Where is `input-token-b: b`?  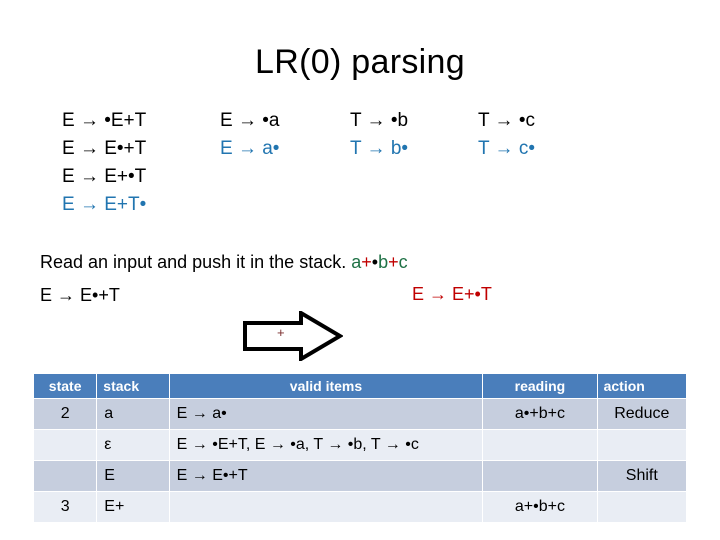 input-token-b: b is located at coordinates (383, 262).